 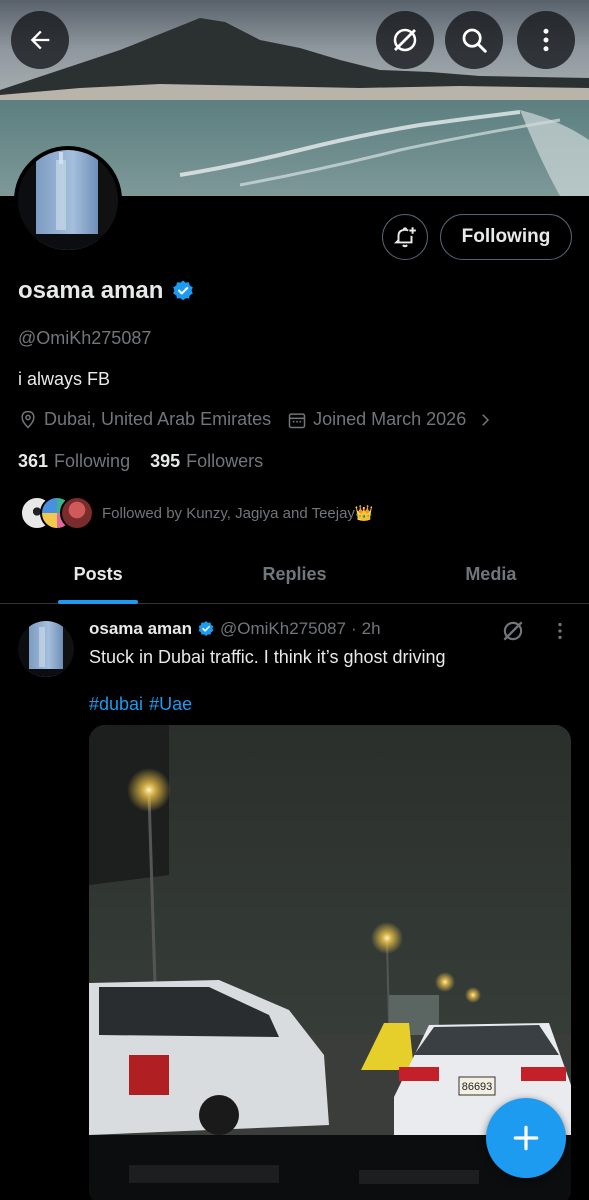 What do you see at coordinates (283, 628) in the screenshot?
I see `post-author-handle: @OmiKh275087` at bounding box center [283, 628].